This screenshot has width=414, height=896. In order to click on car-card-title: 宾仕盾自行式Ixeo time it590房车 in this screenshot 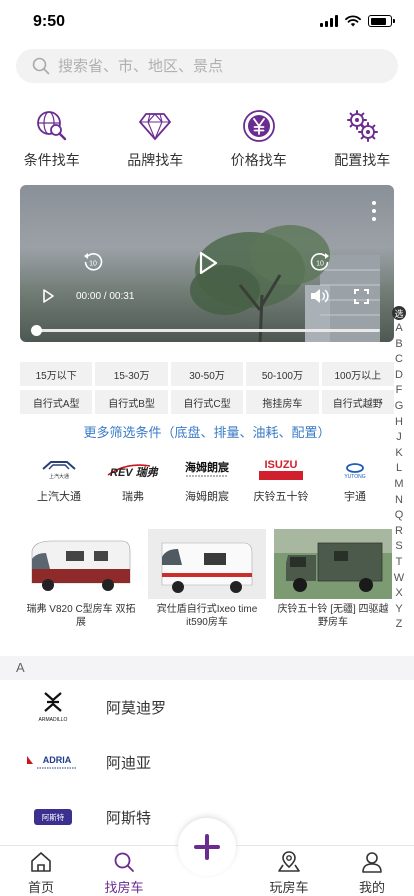, I will do `click(207, 616)`.